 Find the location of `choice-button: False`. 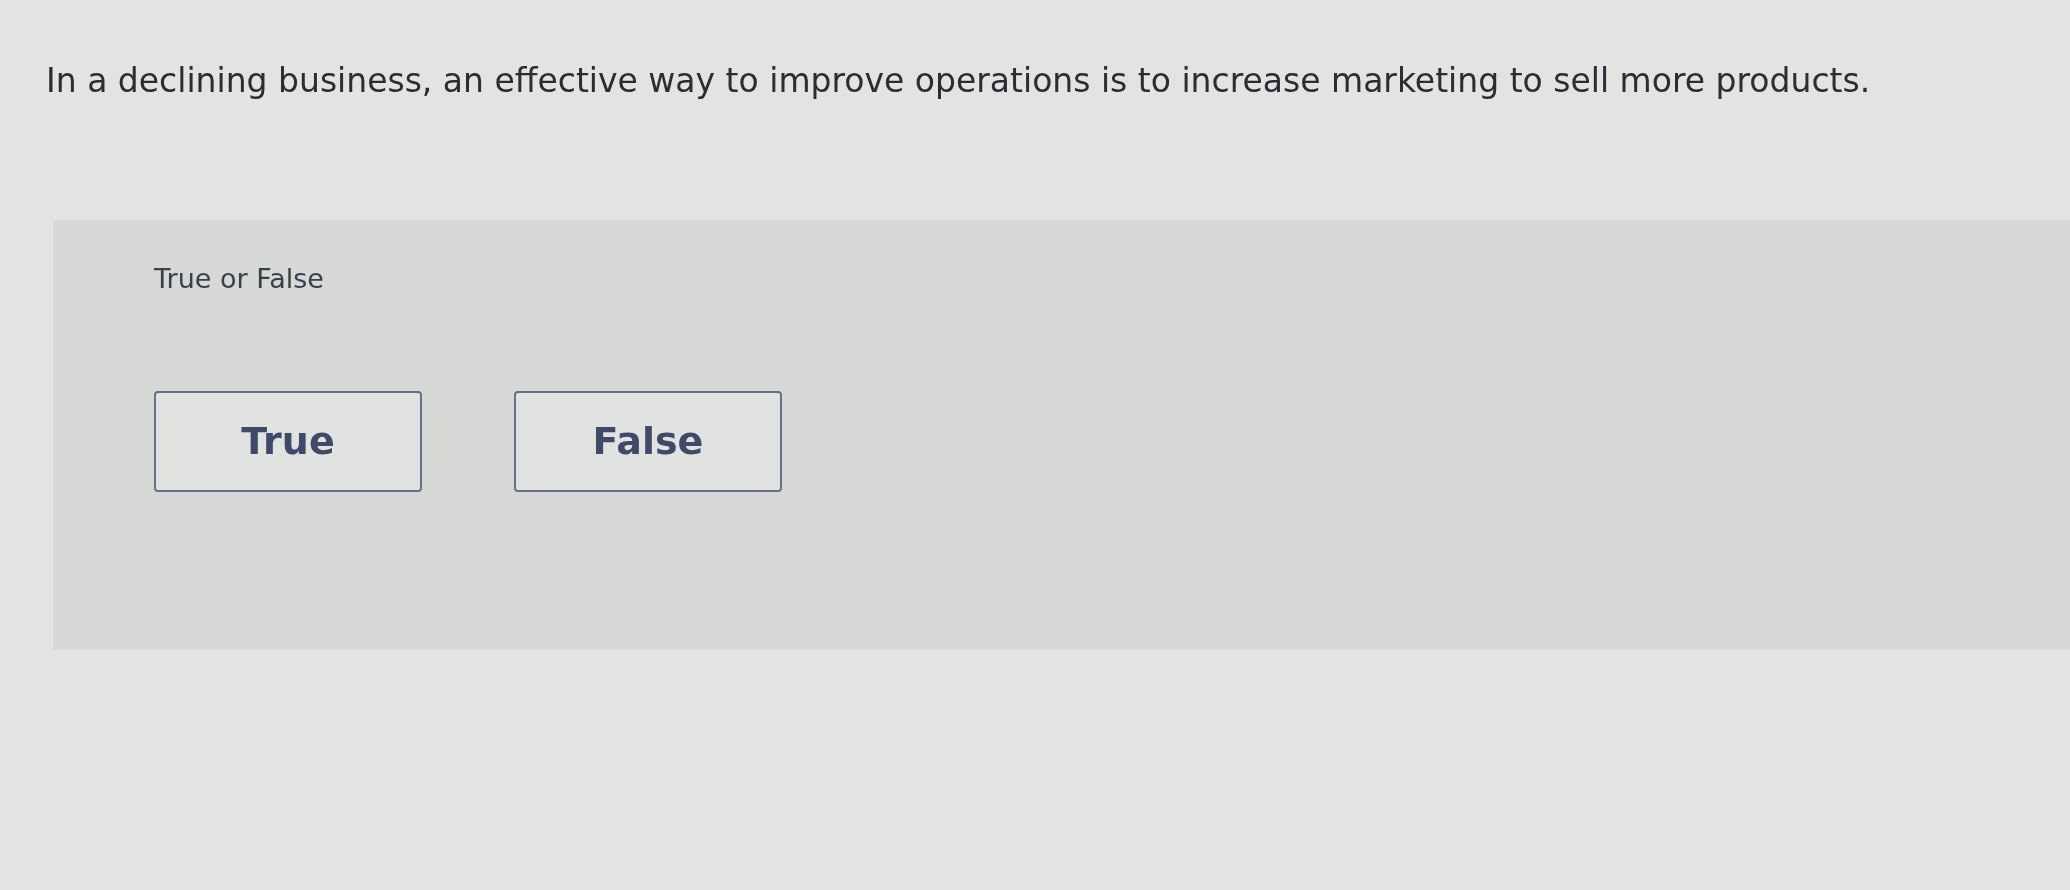

choice-button: False is located at coordinates (648, 441).